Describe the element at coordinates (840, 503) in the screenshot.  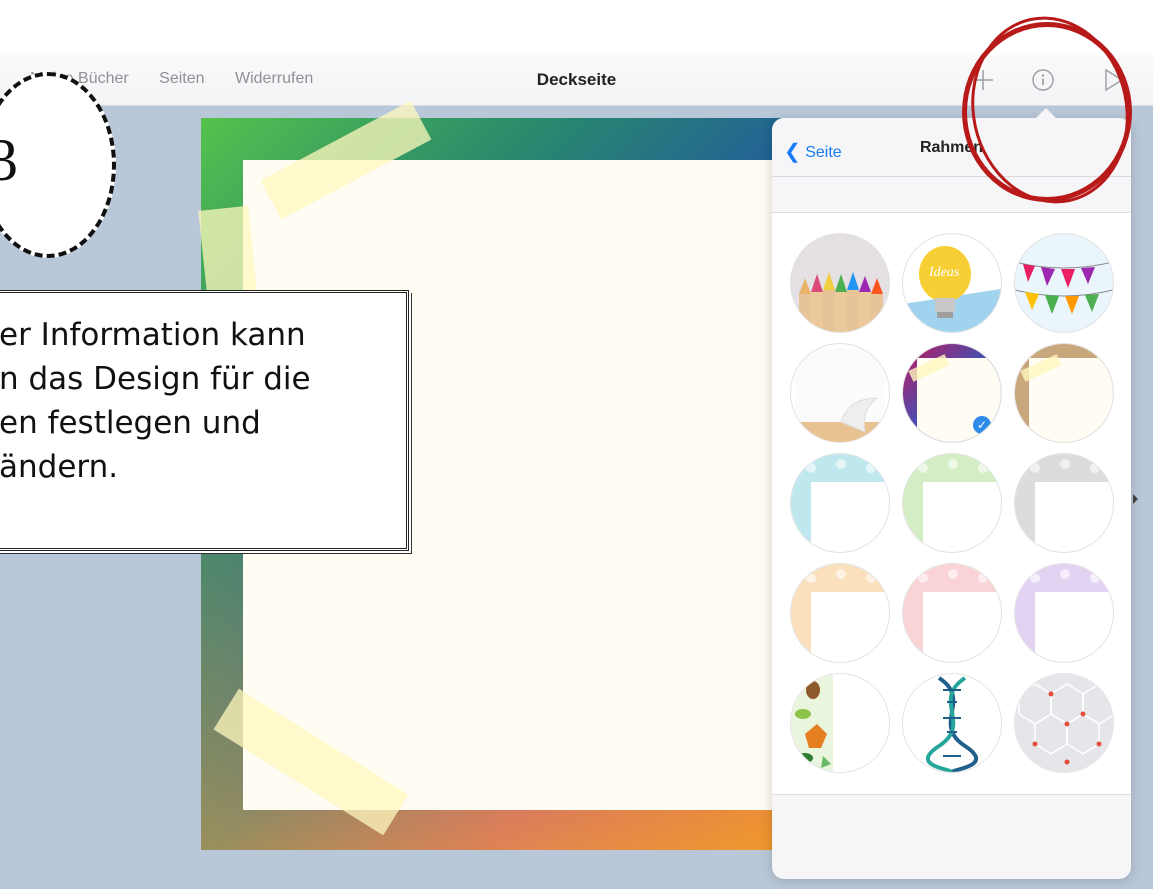
I see `frame-thumb-blue-dots` at that location.